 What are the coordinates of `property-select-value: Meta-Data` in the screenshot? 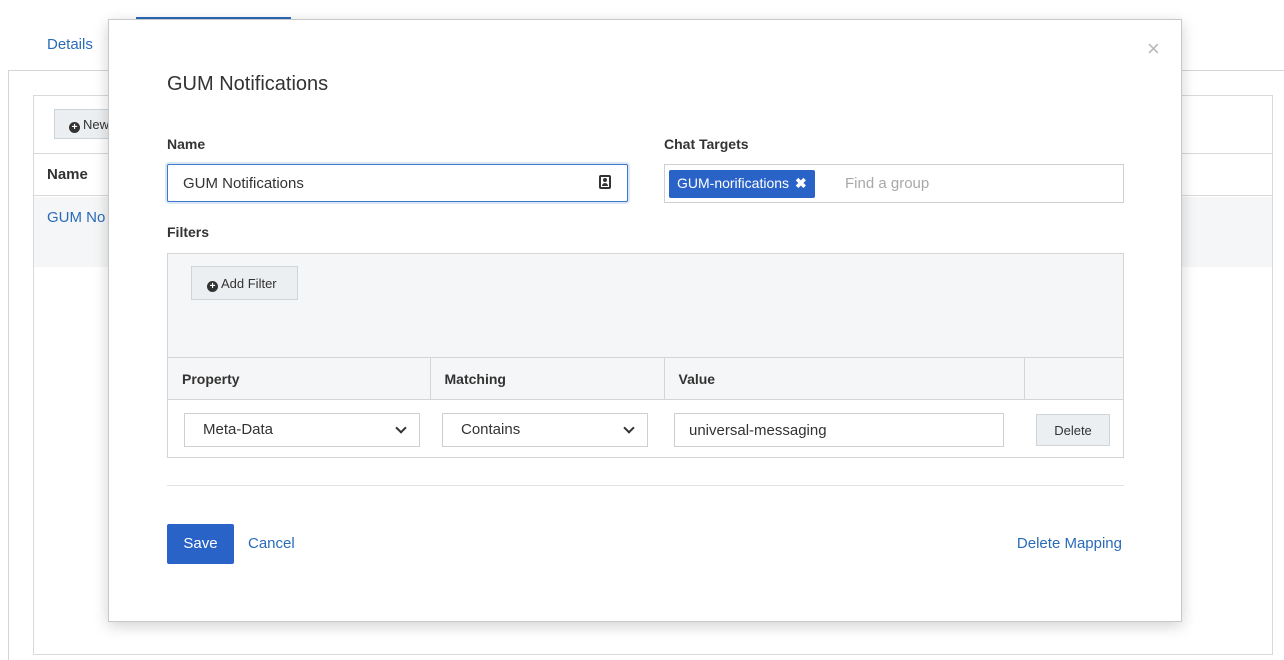 It's located at (238, 429).